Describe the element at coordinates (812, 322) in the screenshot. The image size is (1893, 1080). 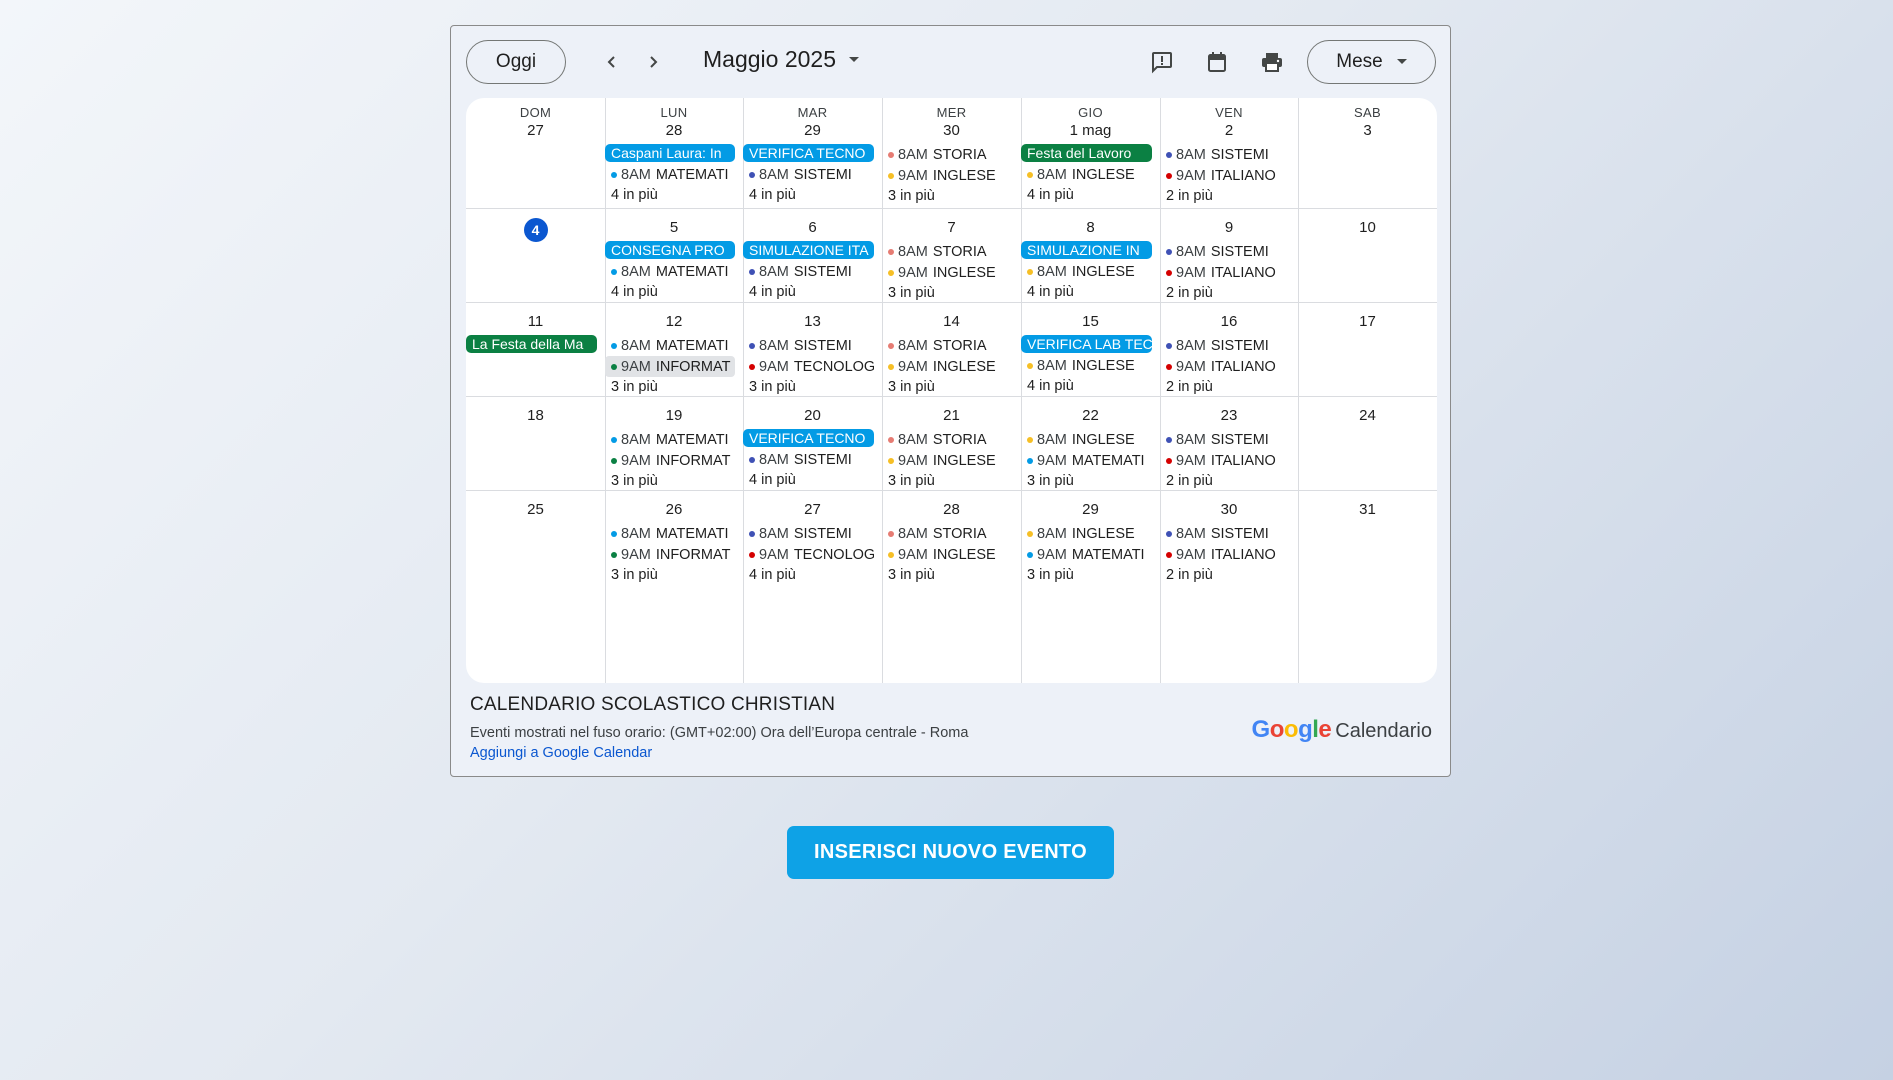
I see `day-number: 13` at that location.